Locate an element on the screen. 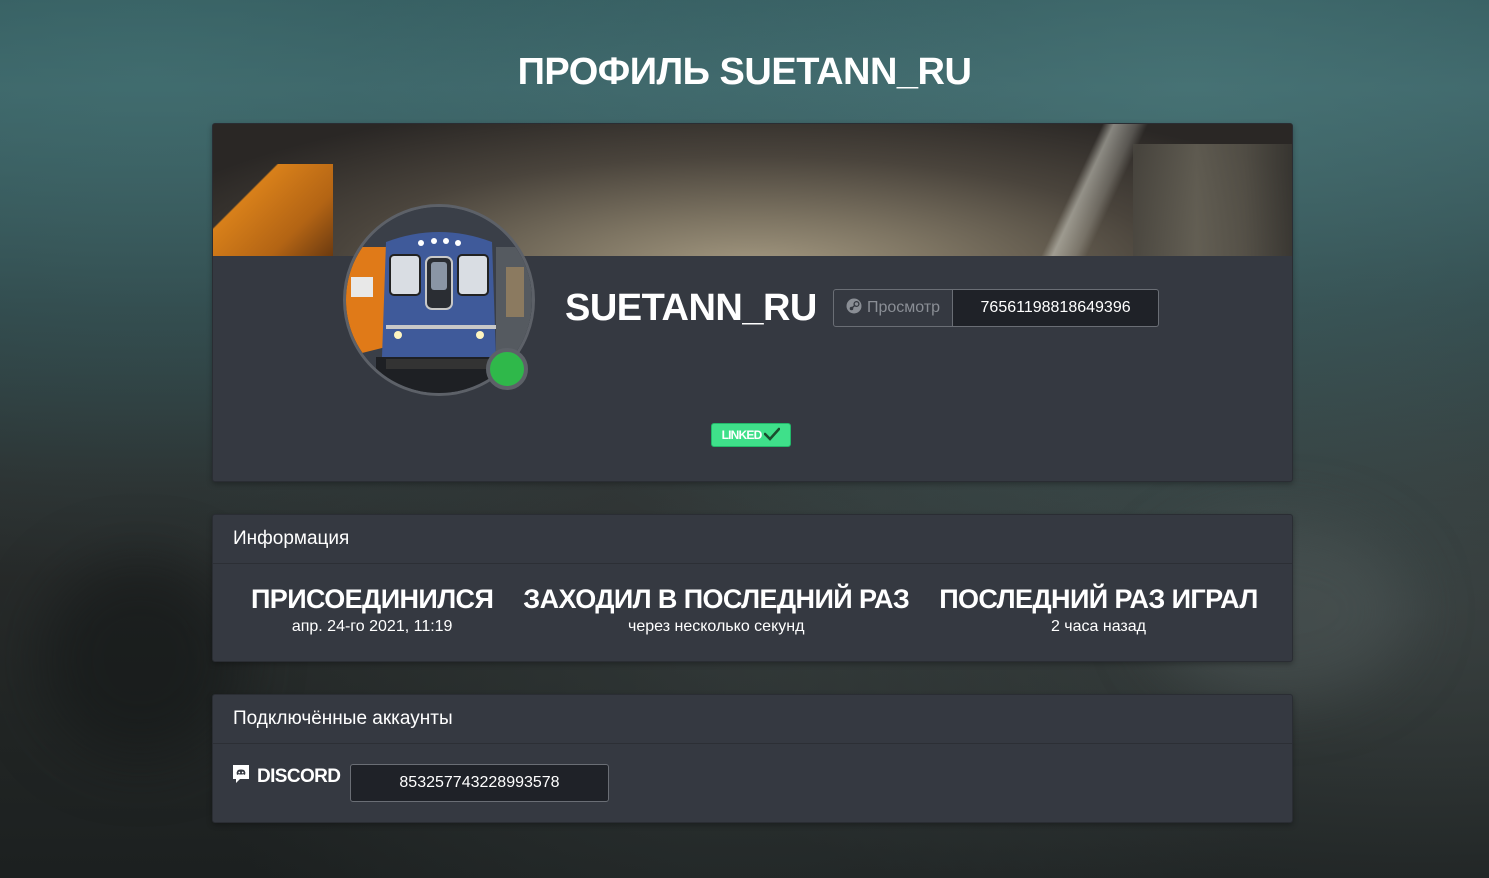 Image resolution: width=1489 pixels, height=878 pixels. steam-view-label: Просмотр is located at coordinates (904, 307).